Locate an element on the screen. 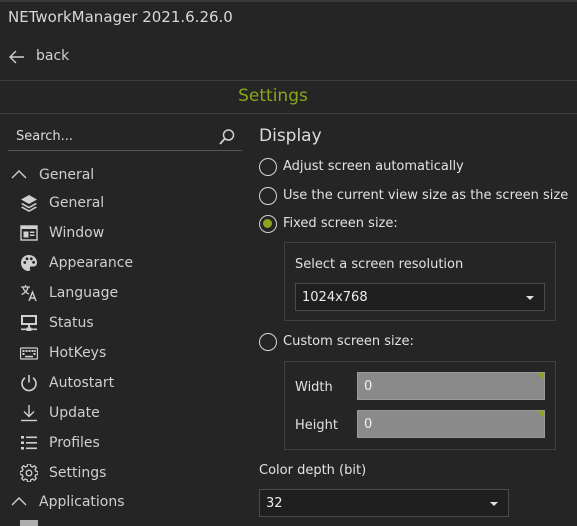 The height and width of the screenshot is (526, 577). sidebar-item-update: Update is located at coordinates (125, 413).